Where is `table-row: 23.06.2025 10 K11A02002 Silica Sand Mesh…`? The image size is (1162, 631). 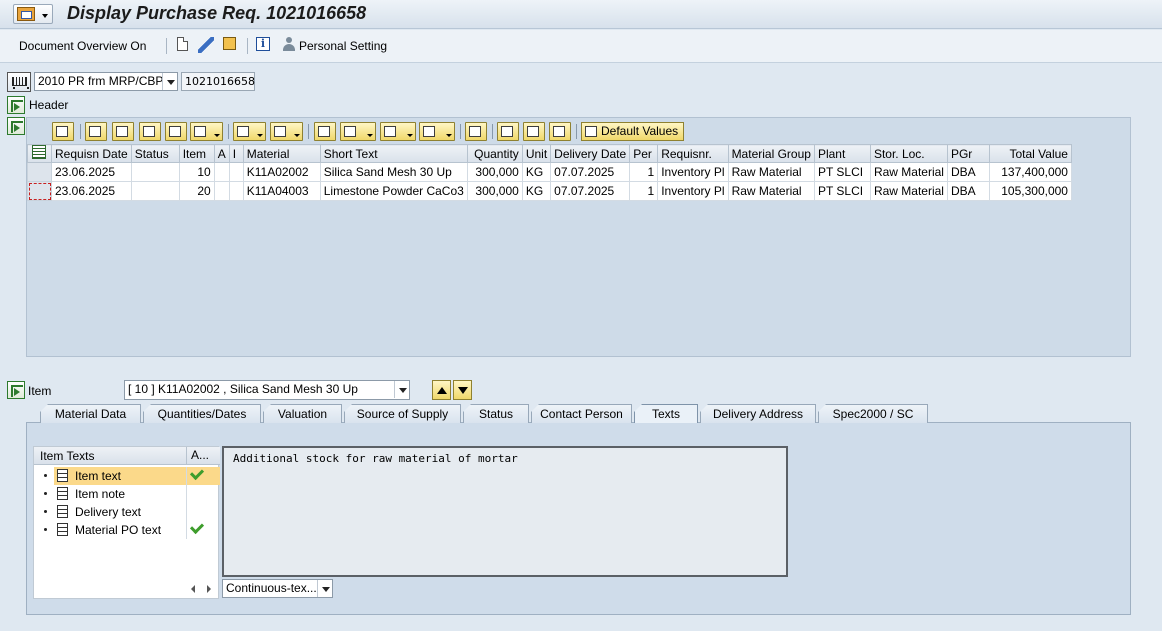 table-row: 23.06.2025 10 K11A02002 Silica Sand Mesh… is located at coordinates (549, 172).